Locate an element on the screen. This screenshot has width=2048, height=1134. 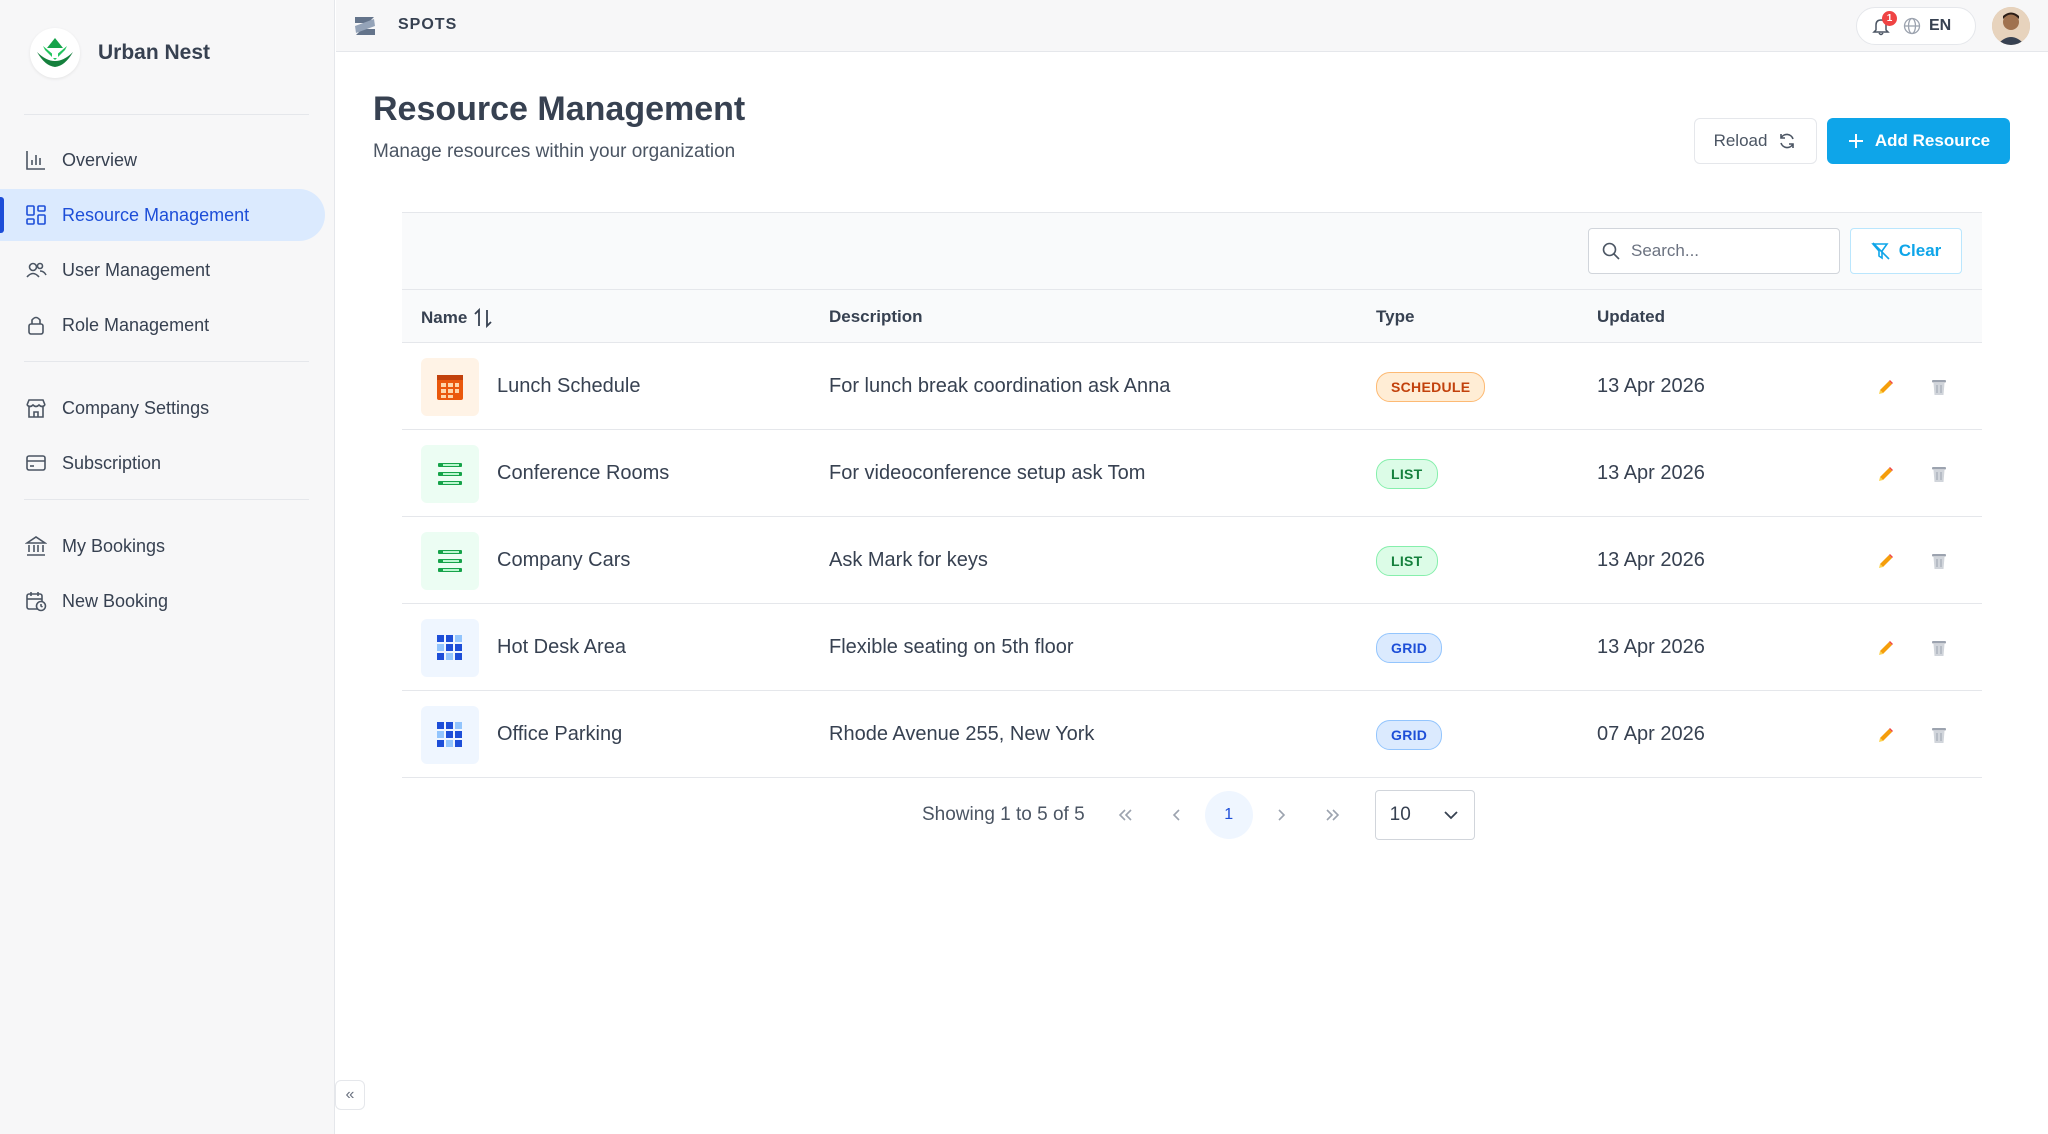
topbar: SPOTS 1 EN is located at coordinates (1192, 26).